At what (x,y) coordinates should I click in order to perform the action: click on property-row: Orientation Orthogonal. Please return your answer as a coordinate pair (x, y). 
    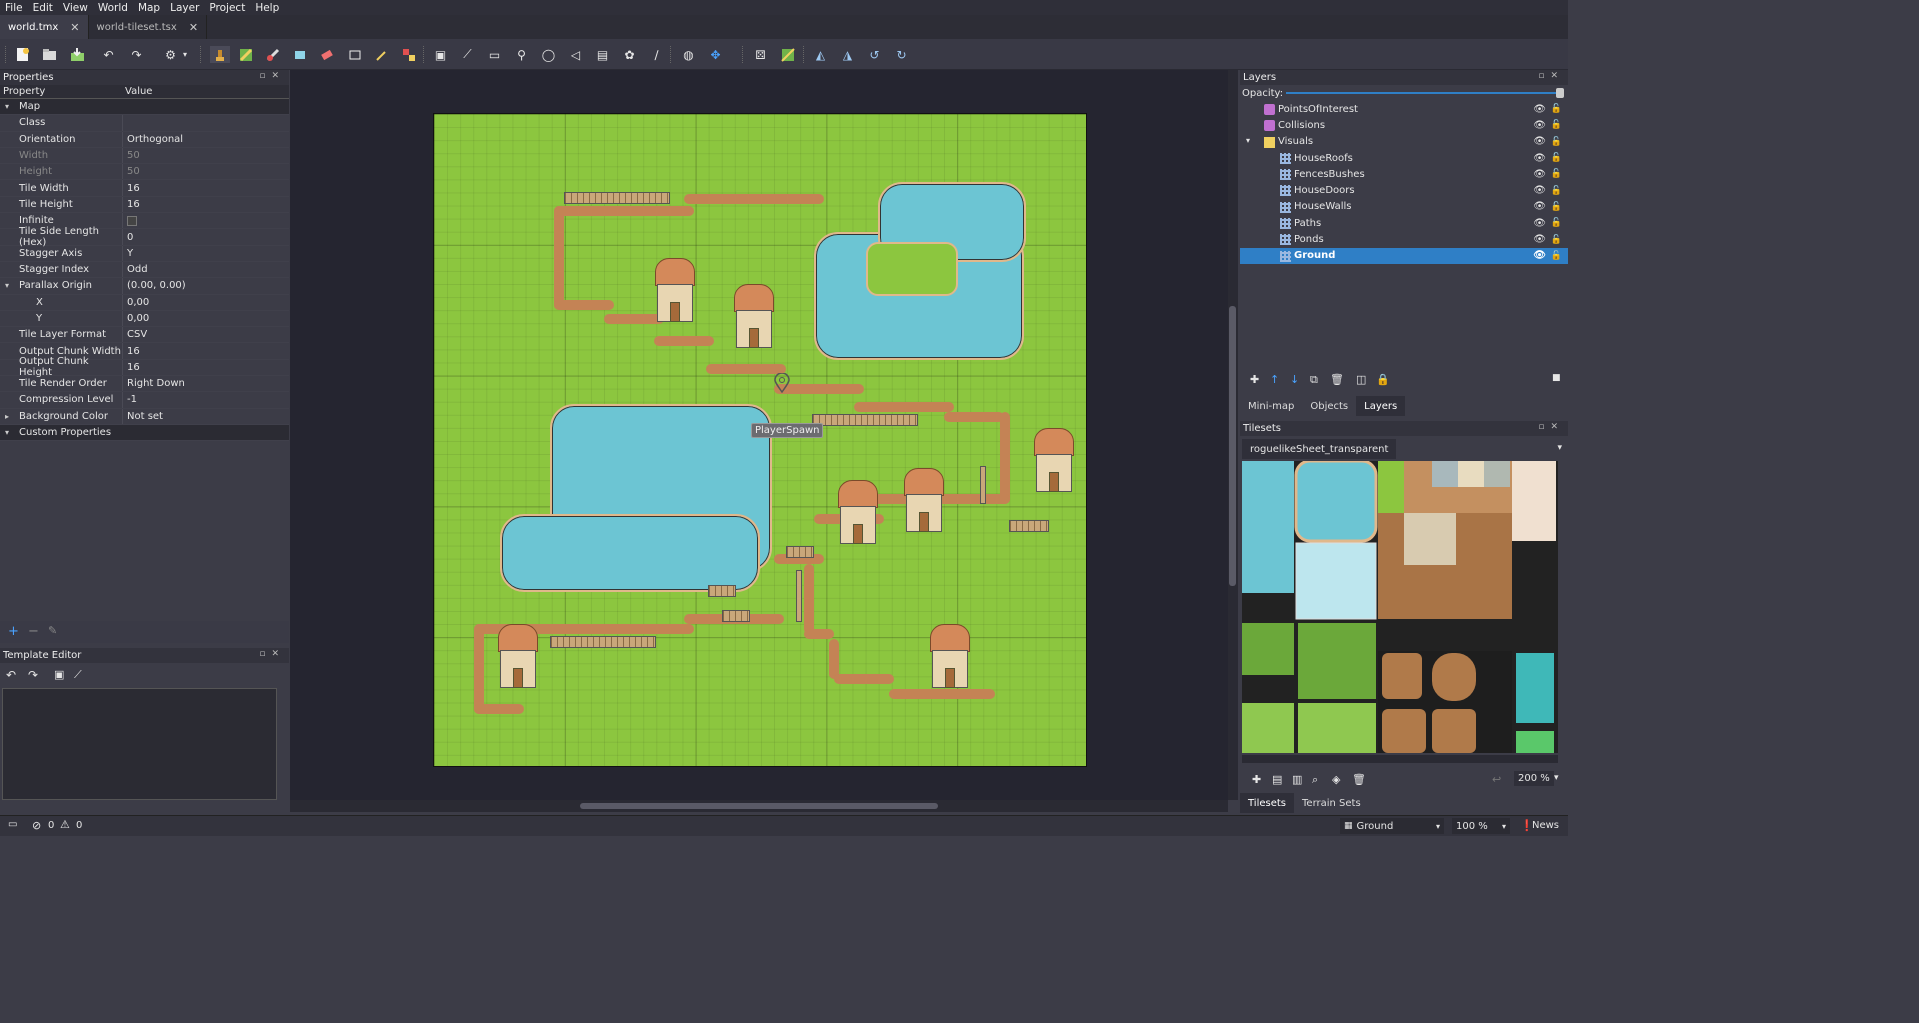
    Looking at the image, I should click on (144, 139).